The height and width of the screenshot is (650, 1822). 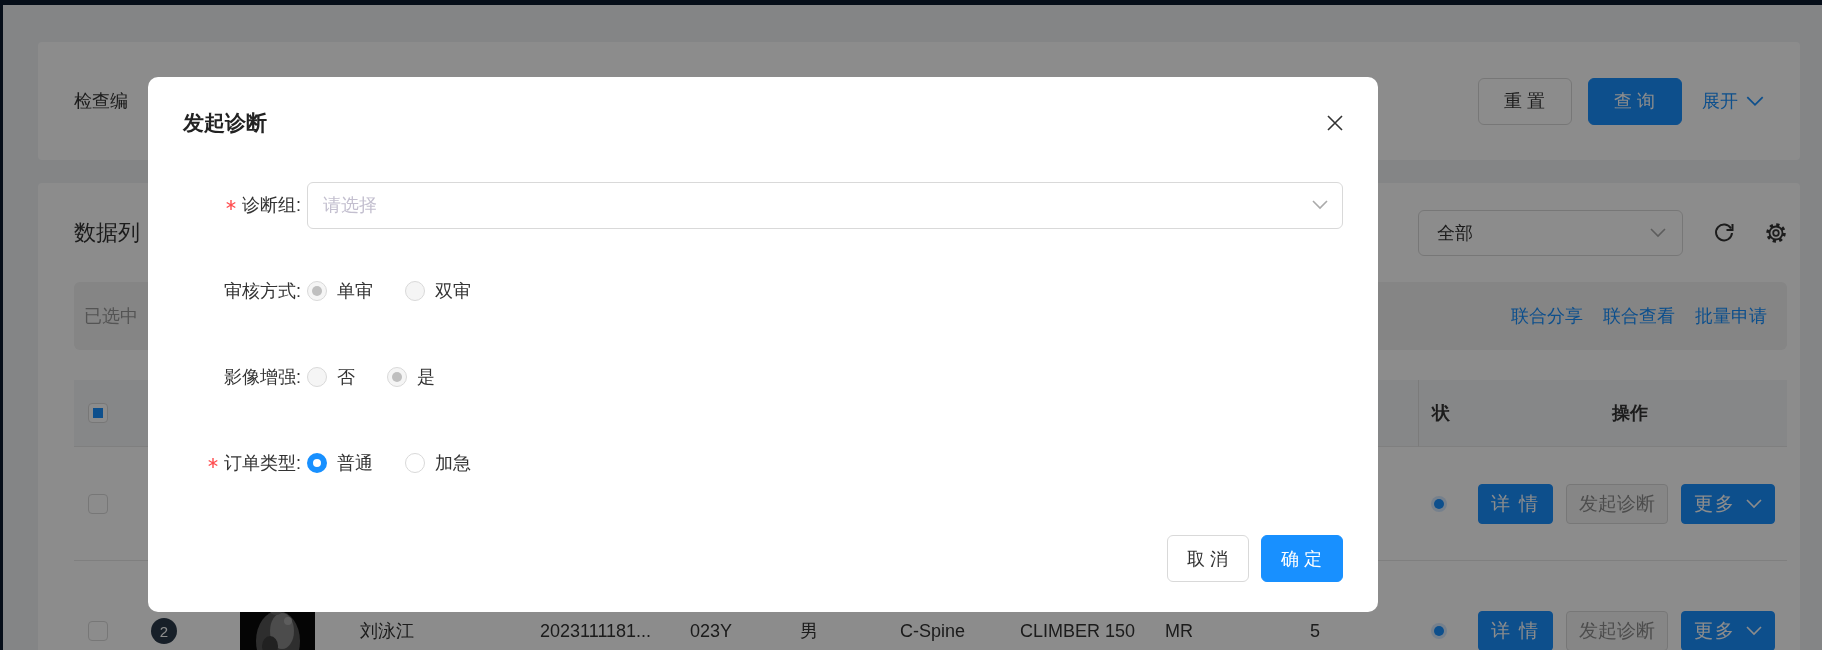 I want to click on field-label: 检查编, so click(x=101, y=101).